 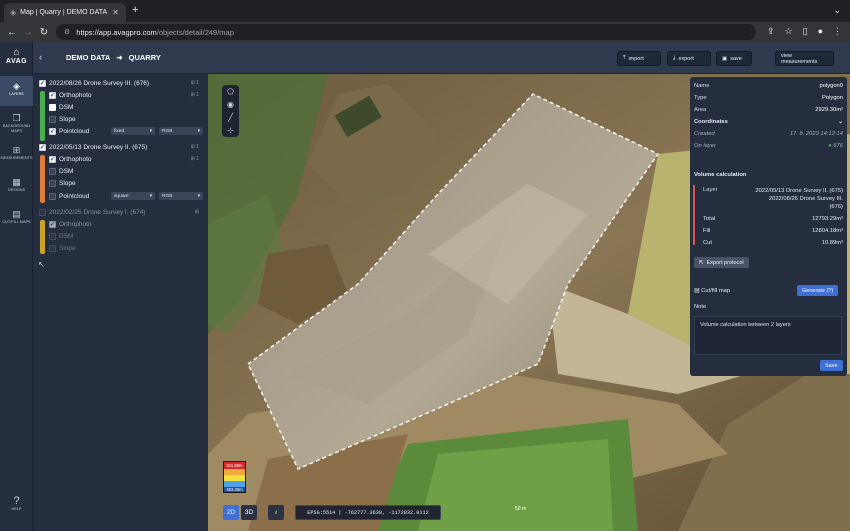 I want to click on breadcrumb-object: QUARRY, so click(x=144, y=57).